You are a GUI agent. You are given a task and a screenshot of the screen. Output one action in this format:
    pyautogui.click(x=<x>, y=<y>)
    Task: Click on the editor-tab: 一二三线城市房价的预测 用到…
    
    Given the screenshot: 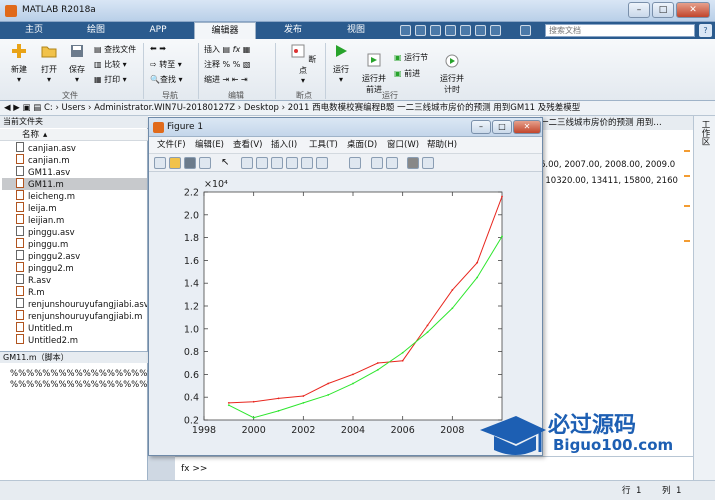 What is the action you would take?
    pyautogui.click(x=616, y=123)
    